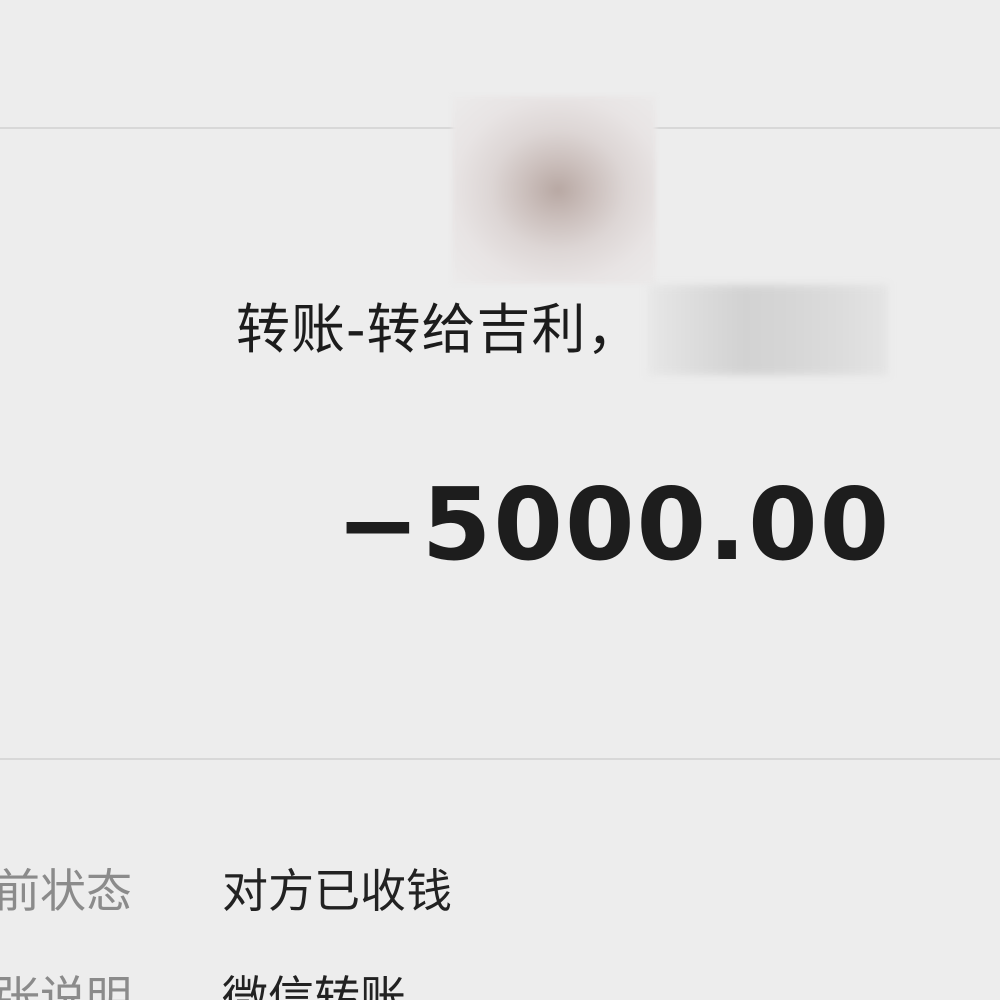 The height and width of the screenshot is (1000, 1000). Describe the element at coordinates (767, 330) in the screenshot. I see `recipient-name-blurred` at that location.